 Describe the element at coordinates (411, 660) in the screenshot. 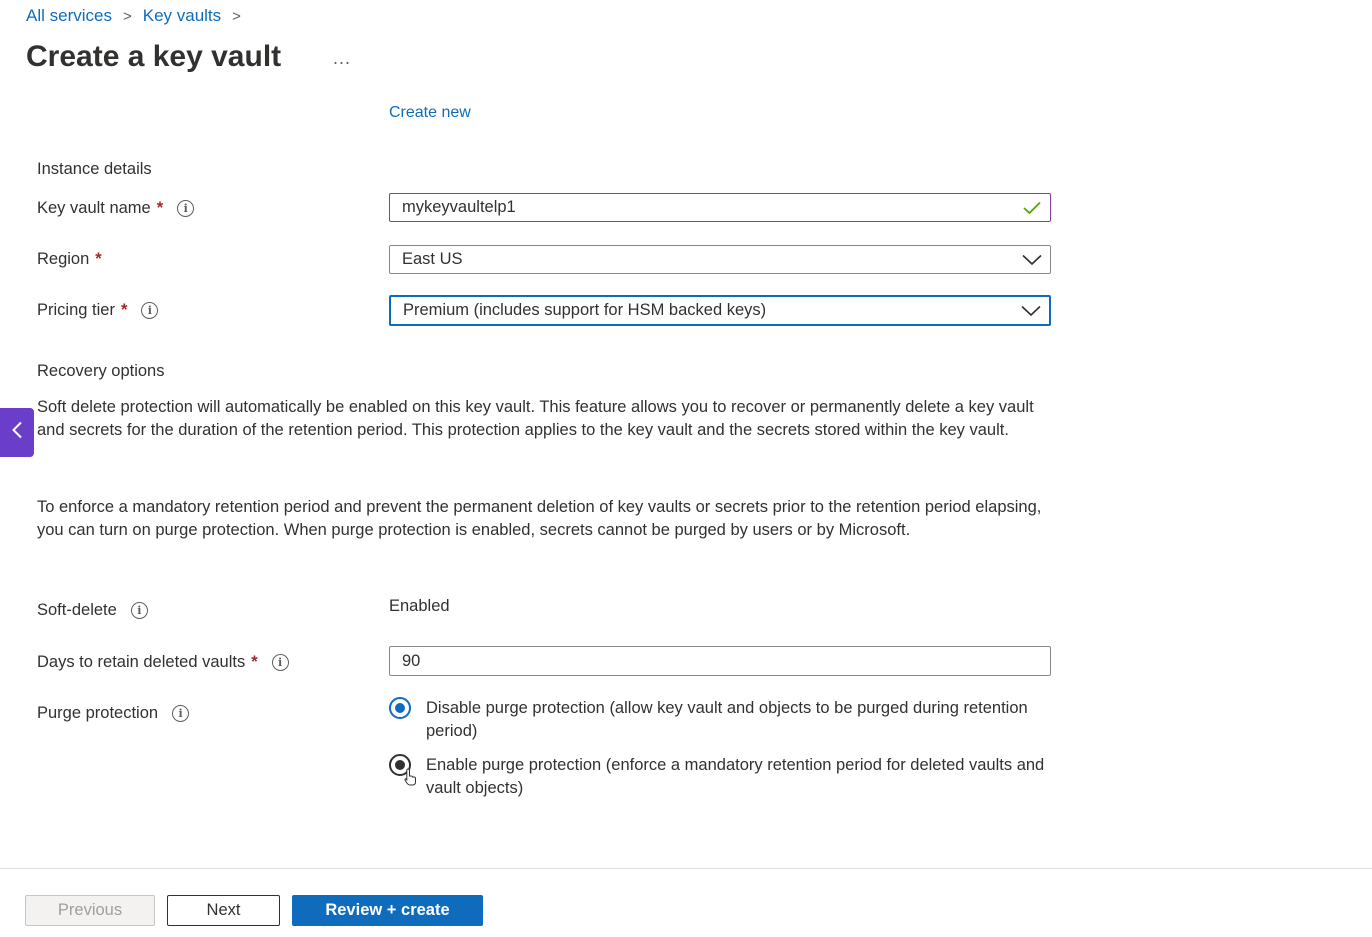

I see `days-retain-value: 90` at that location.